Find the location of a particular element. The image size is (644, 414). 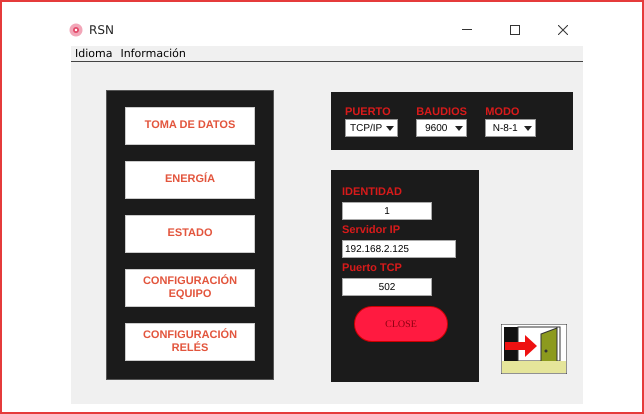

nav-button: ENERGÍA is located at coordinates (190, 180).